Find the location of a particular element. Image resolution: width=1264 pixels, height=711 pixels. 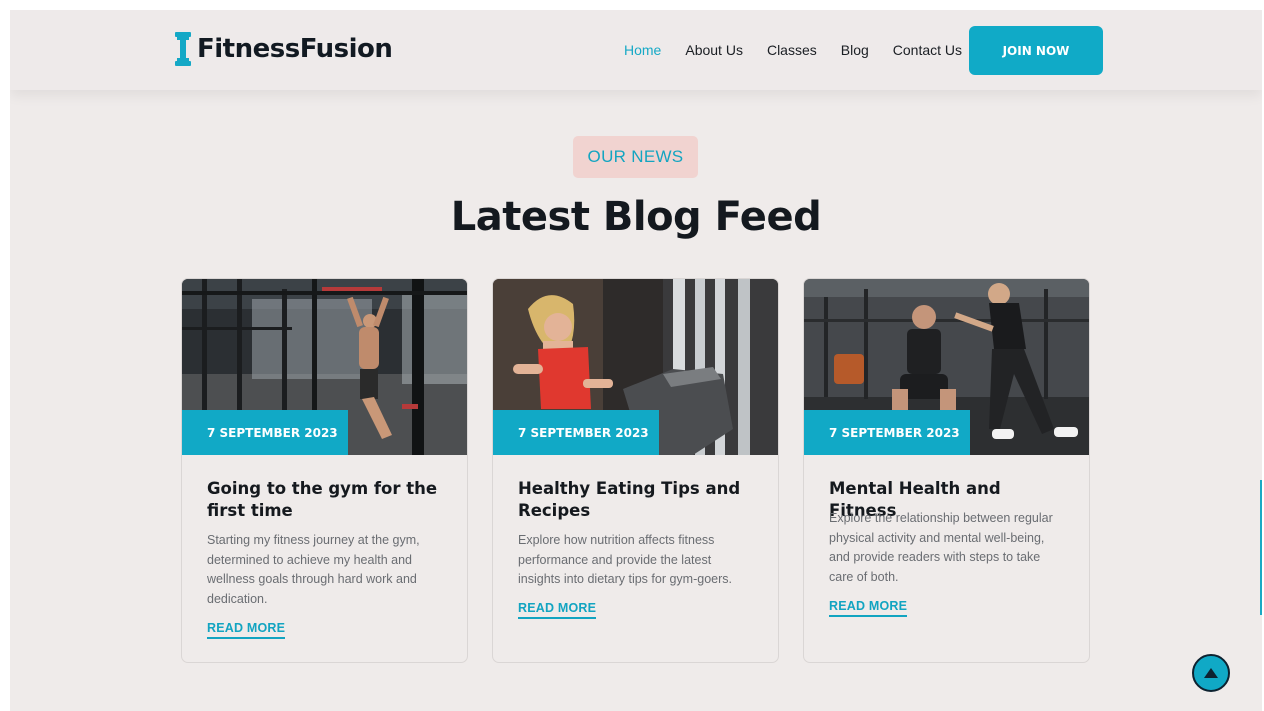

nav-item-classes: Classes is located at coordinates (792, 50).